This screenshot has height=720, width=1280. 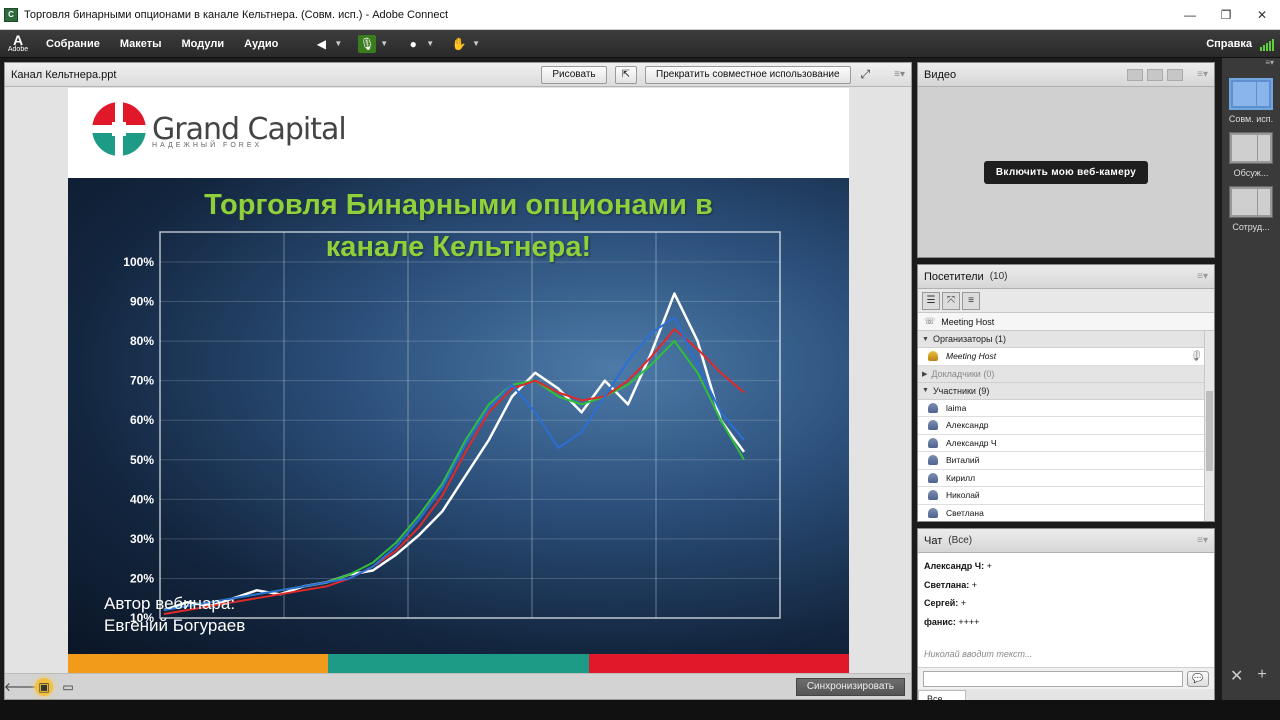 I want to click on stop-sharing-button: Прекратить совместное использование, so click(x=748, y=74).